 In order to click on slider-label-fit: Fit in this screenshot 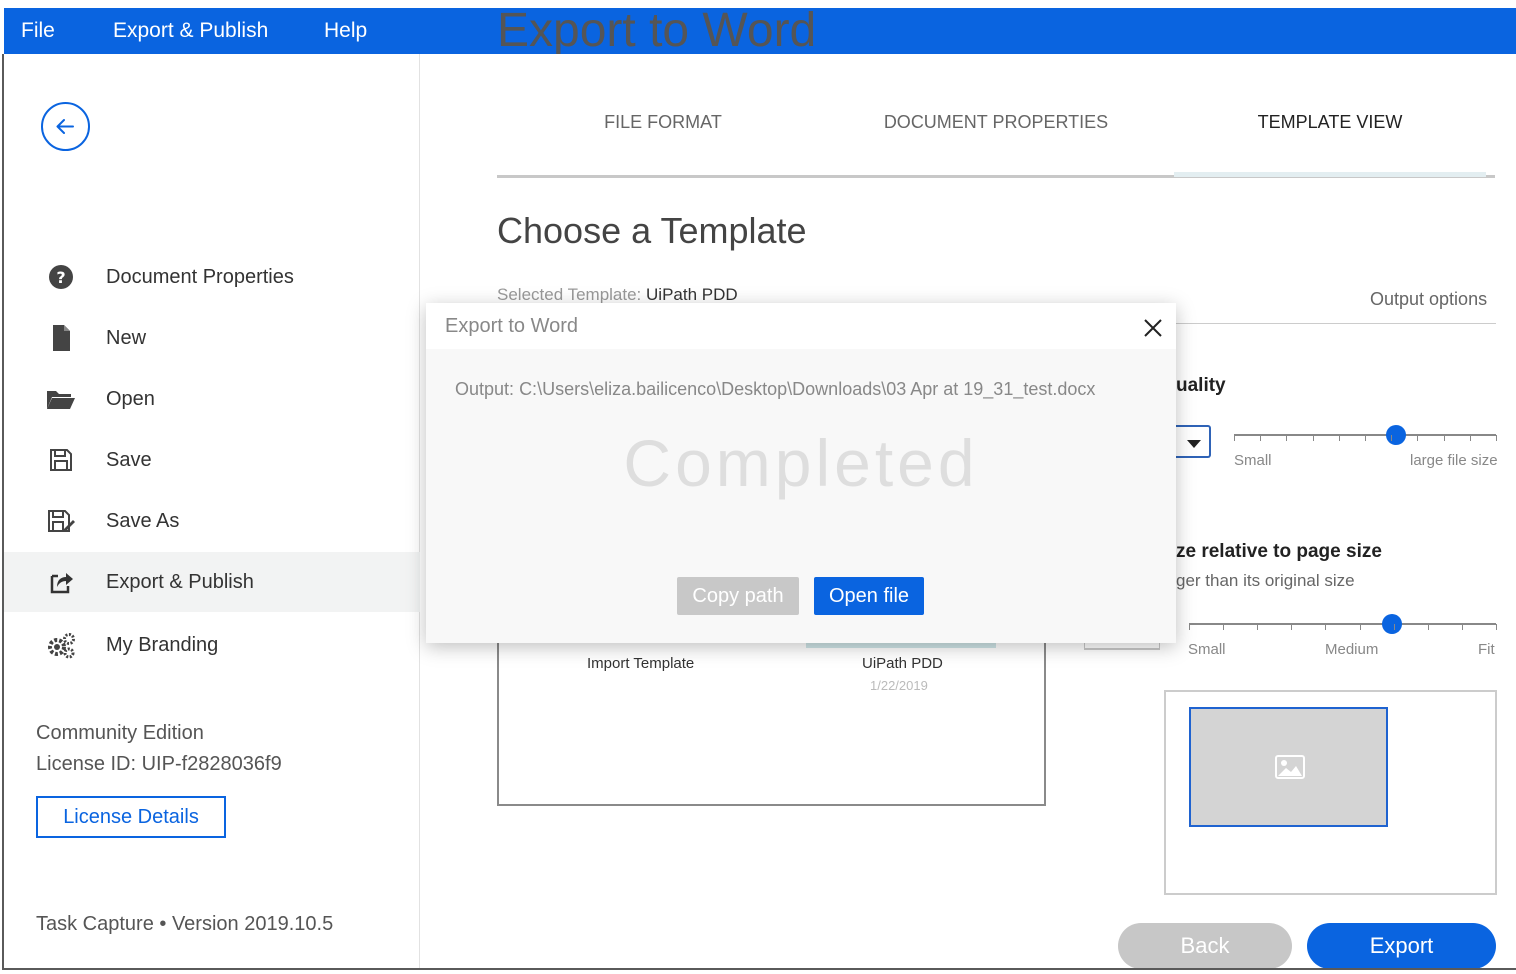, I will do `click(1486, 649)`.